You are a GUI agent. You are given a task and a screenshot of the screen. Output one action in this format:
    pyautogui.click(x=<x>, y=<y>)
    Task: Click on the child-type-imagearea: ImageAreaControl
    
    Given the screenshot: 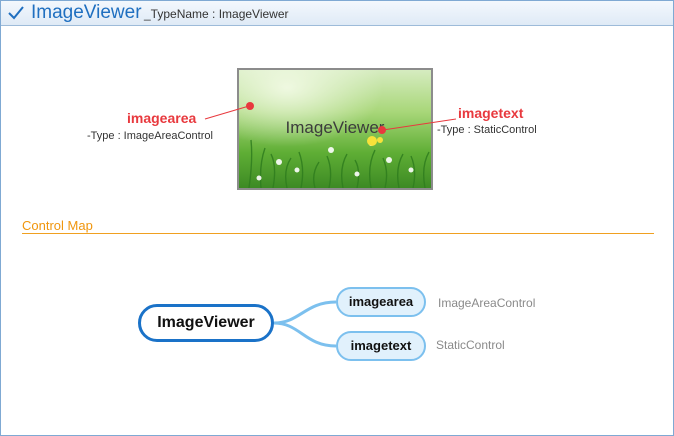 What is the action you would take?
    pyautogui.click(x=487, y=303)
    